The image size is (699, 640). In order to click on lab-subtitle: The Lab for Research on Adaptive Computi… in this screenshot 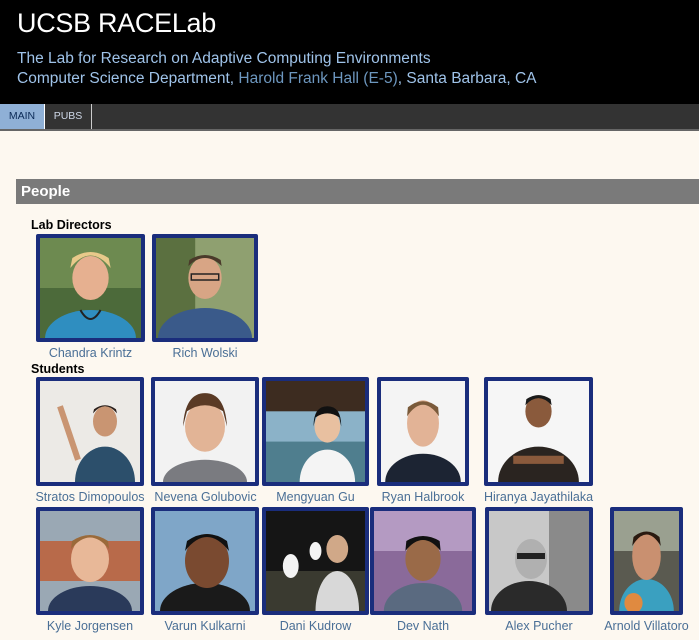, I will do `click(224, 58)`.